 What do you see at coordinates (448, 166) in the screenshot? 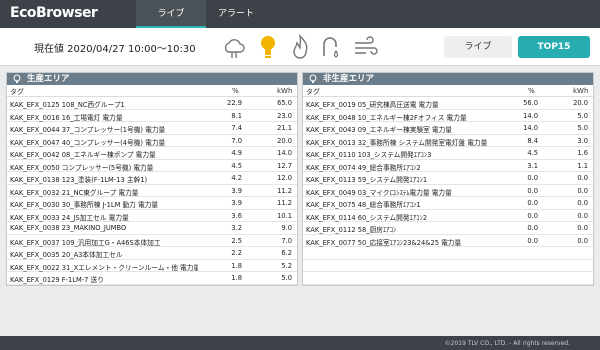
I see `table-row: KAK_EFX_0074 49_総合事務所ｴｱｺﾝ2 3.1 1.1` at bounding box center [448, 166].